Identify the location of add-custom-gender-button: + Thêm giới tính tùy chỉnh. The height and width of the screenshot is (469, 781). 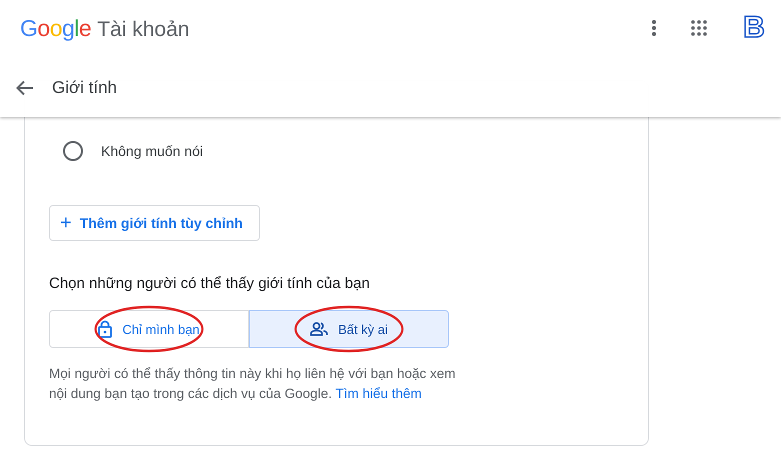
(154, 223).